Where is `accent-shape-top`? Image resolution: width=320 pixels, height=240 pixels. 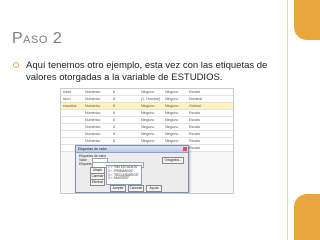 accent-shape-top is located at coordinates (307, 20).